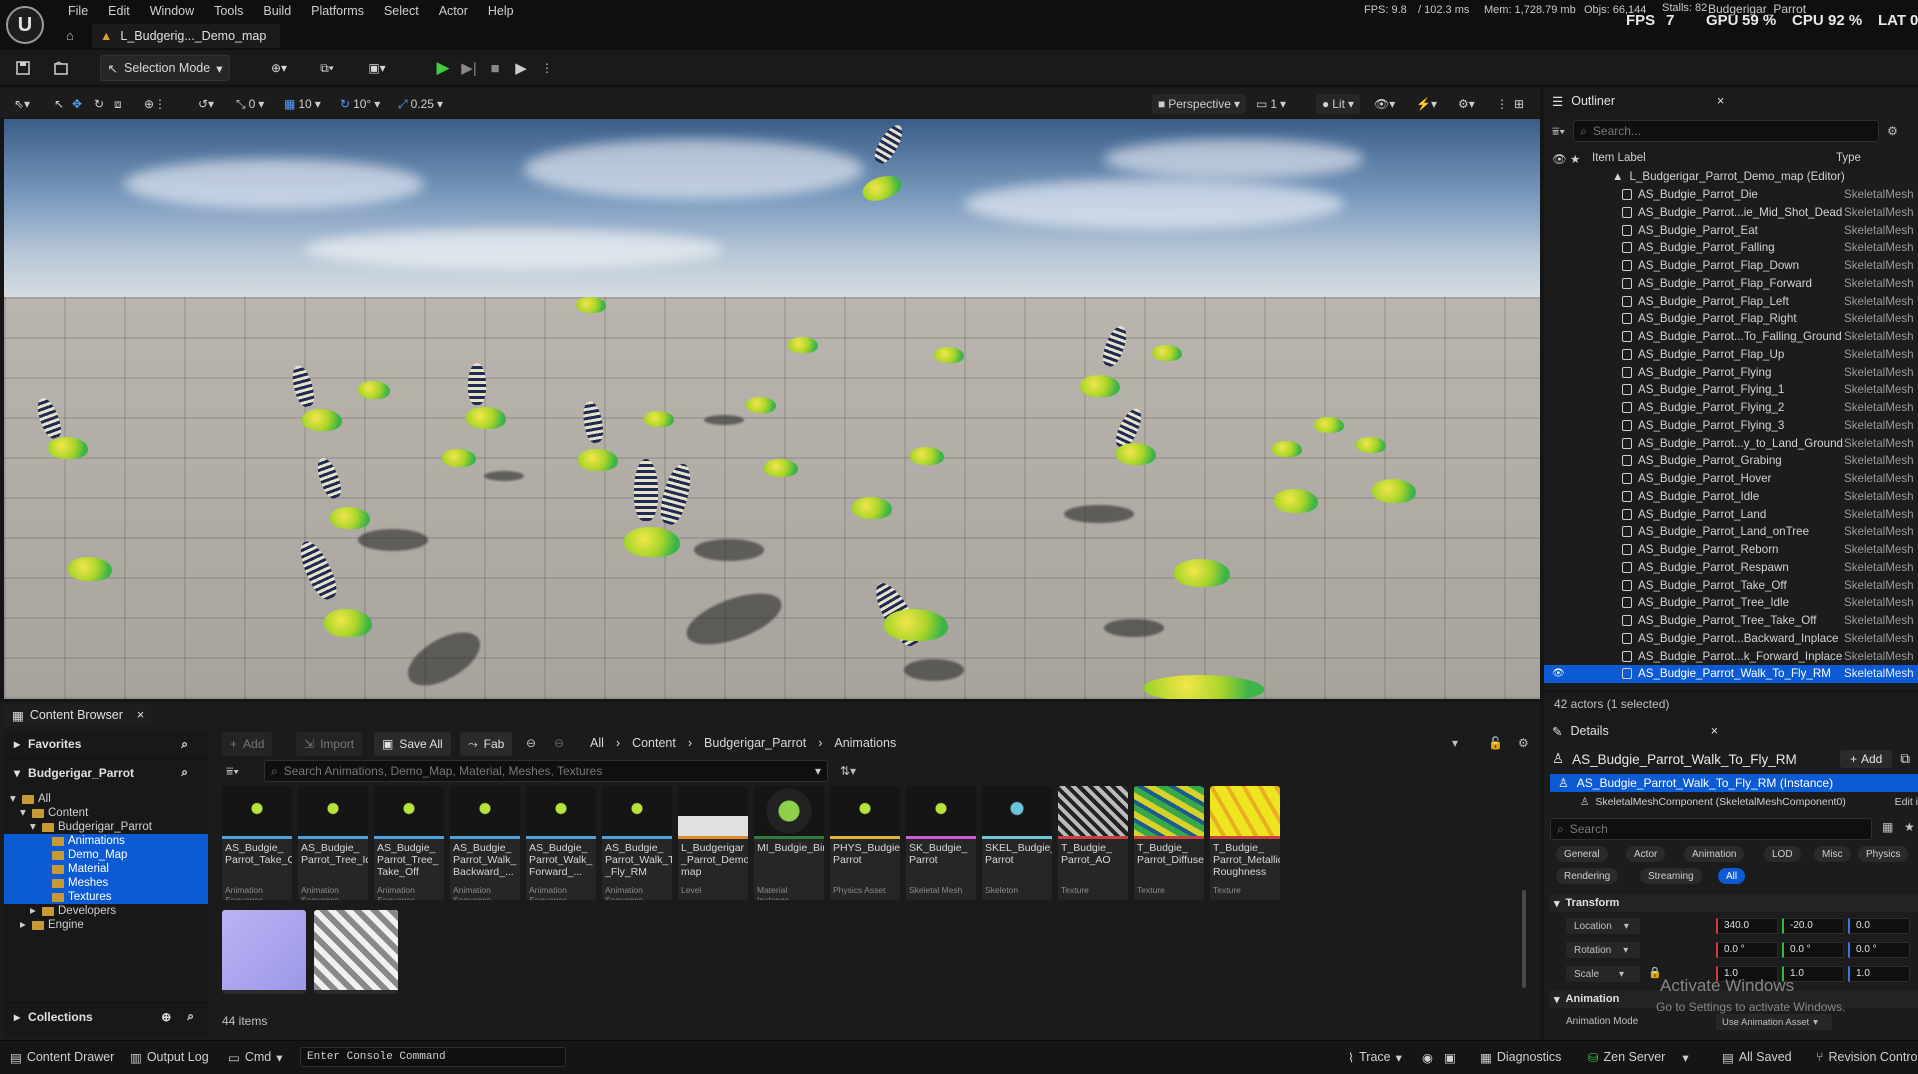  Describe the element at coordinates (1731, 319) in the screenshot. I see `outliner-row: AS_Budgie_Parrot_Flap_Right SkeletalMesh` at that location.